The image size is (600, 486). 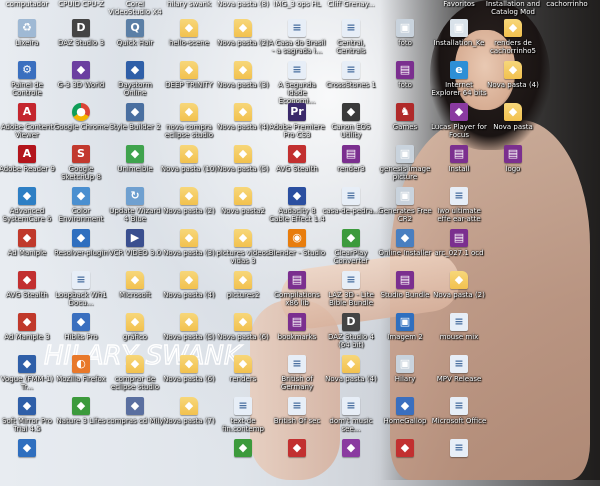 What do you see at coordinates (459, 4) in the screenshot?
I see `desktop-icon-label-partial: Favoritos` at bounding box center [459, 4].